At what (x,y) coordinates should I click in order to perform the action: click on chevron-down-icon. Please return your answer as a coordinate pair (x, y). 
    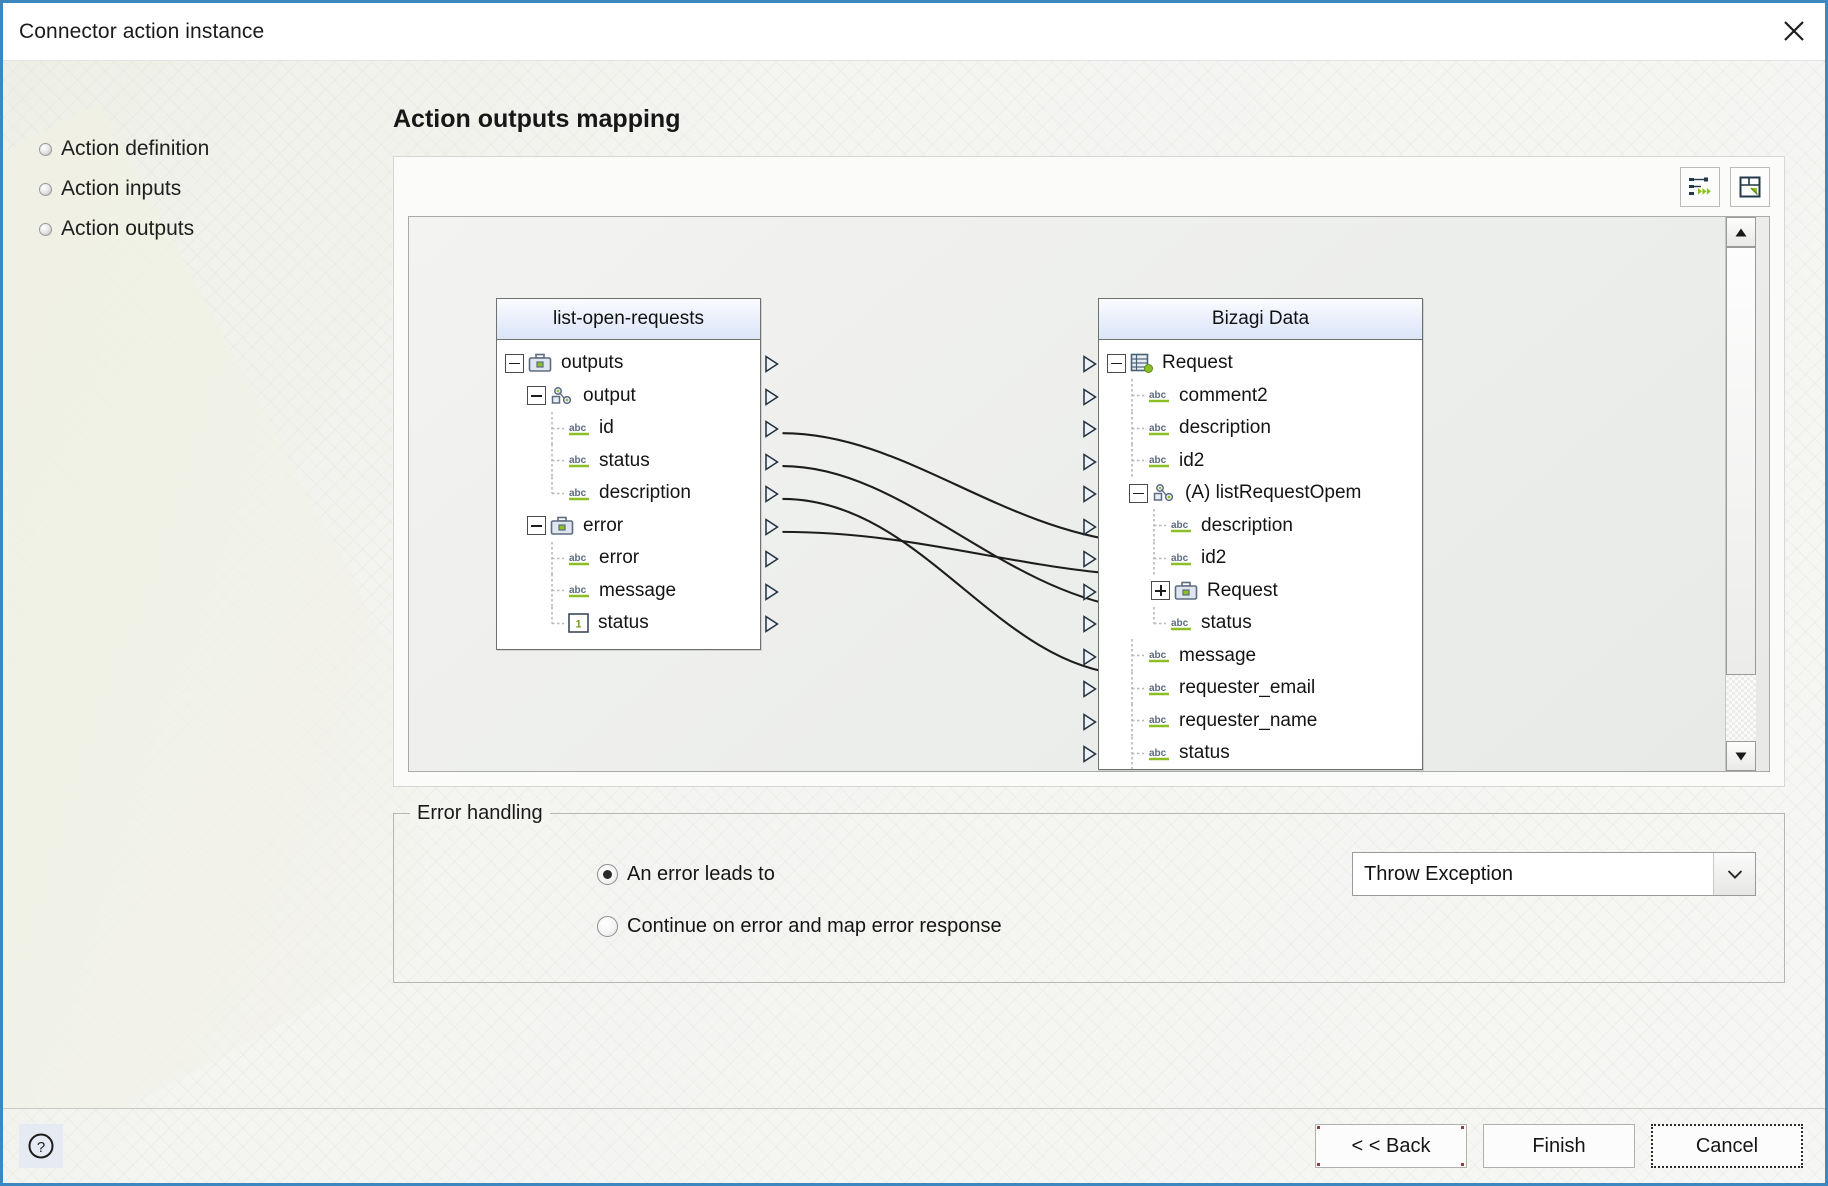
    Looking at the image, I should click on (1734, 874).